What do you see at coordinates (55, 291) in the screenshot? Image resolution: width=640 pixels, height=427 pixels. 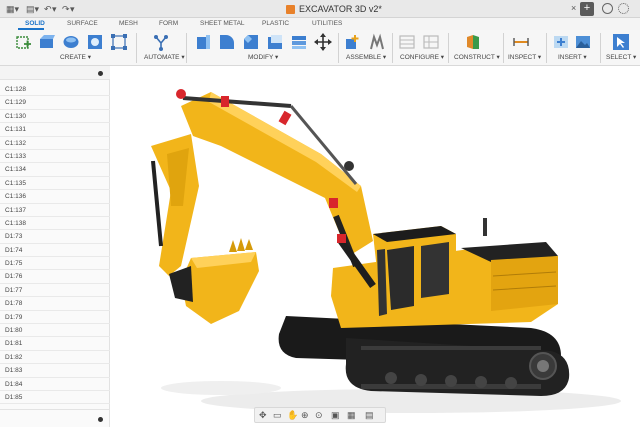 I see `browser-item: D1:77` at bounding box center [55, 291].